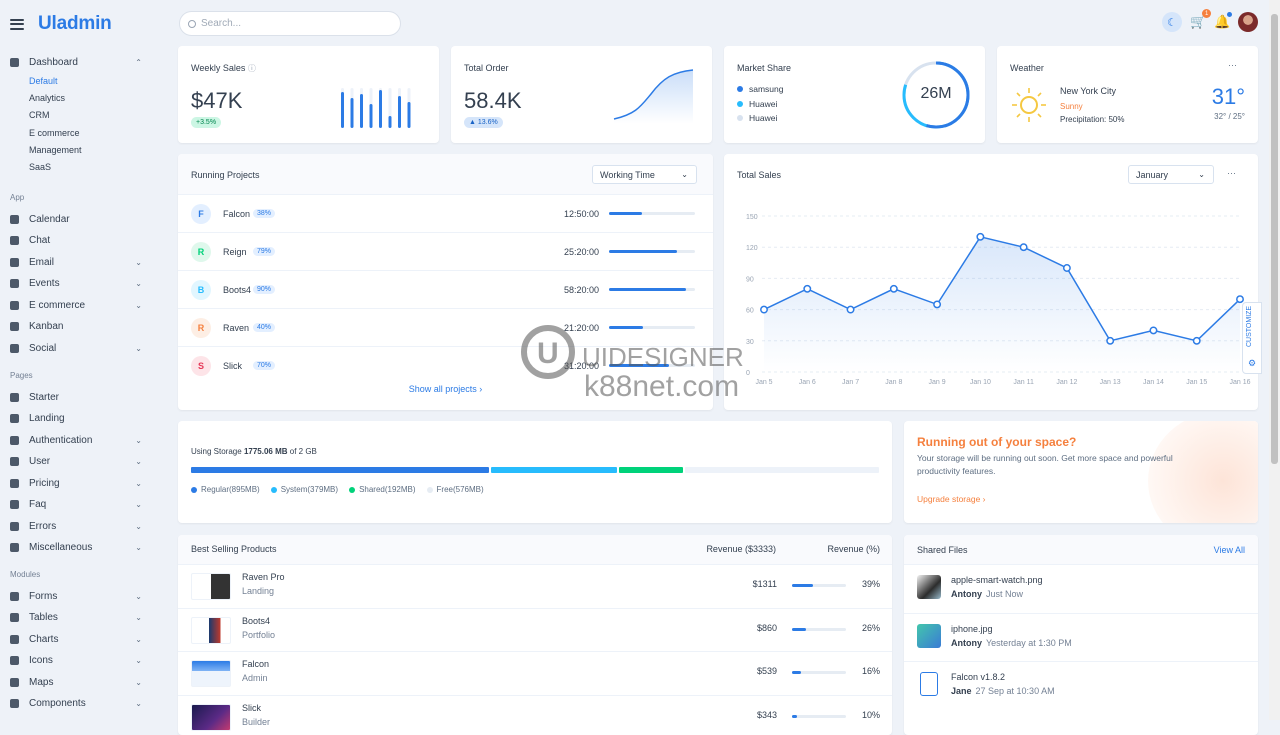 This screenshot has height=735, width=1280. Describe the element at coordinates (445, 251) in the screenshot. I see `project-row: RReign79%25:20:00` at that location.